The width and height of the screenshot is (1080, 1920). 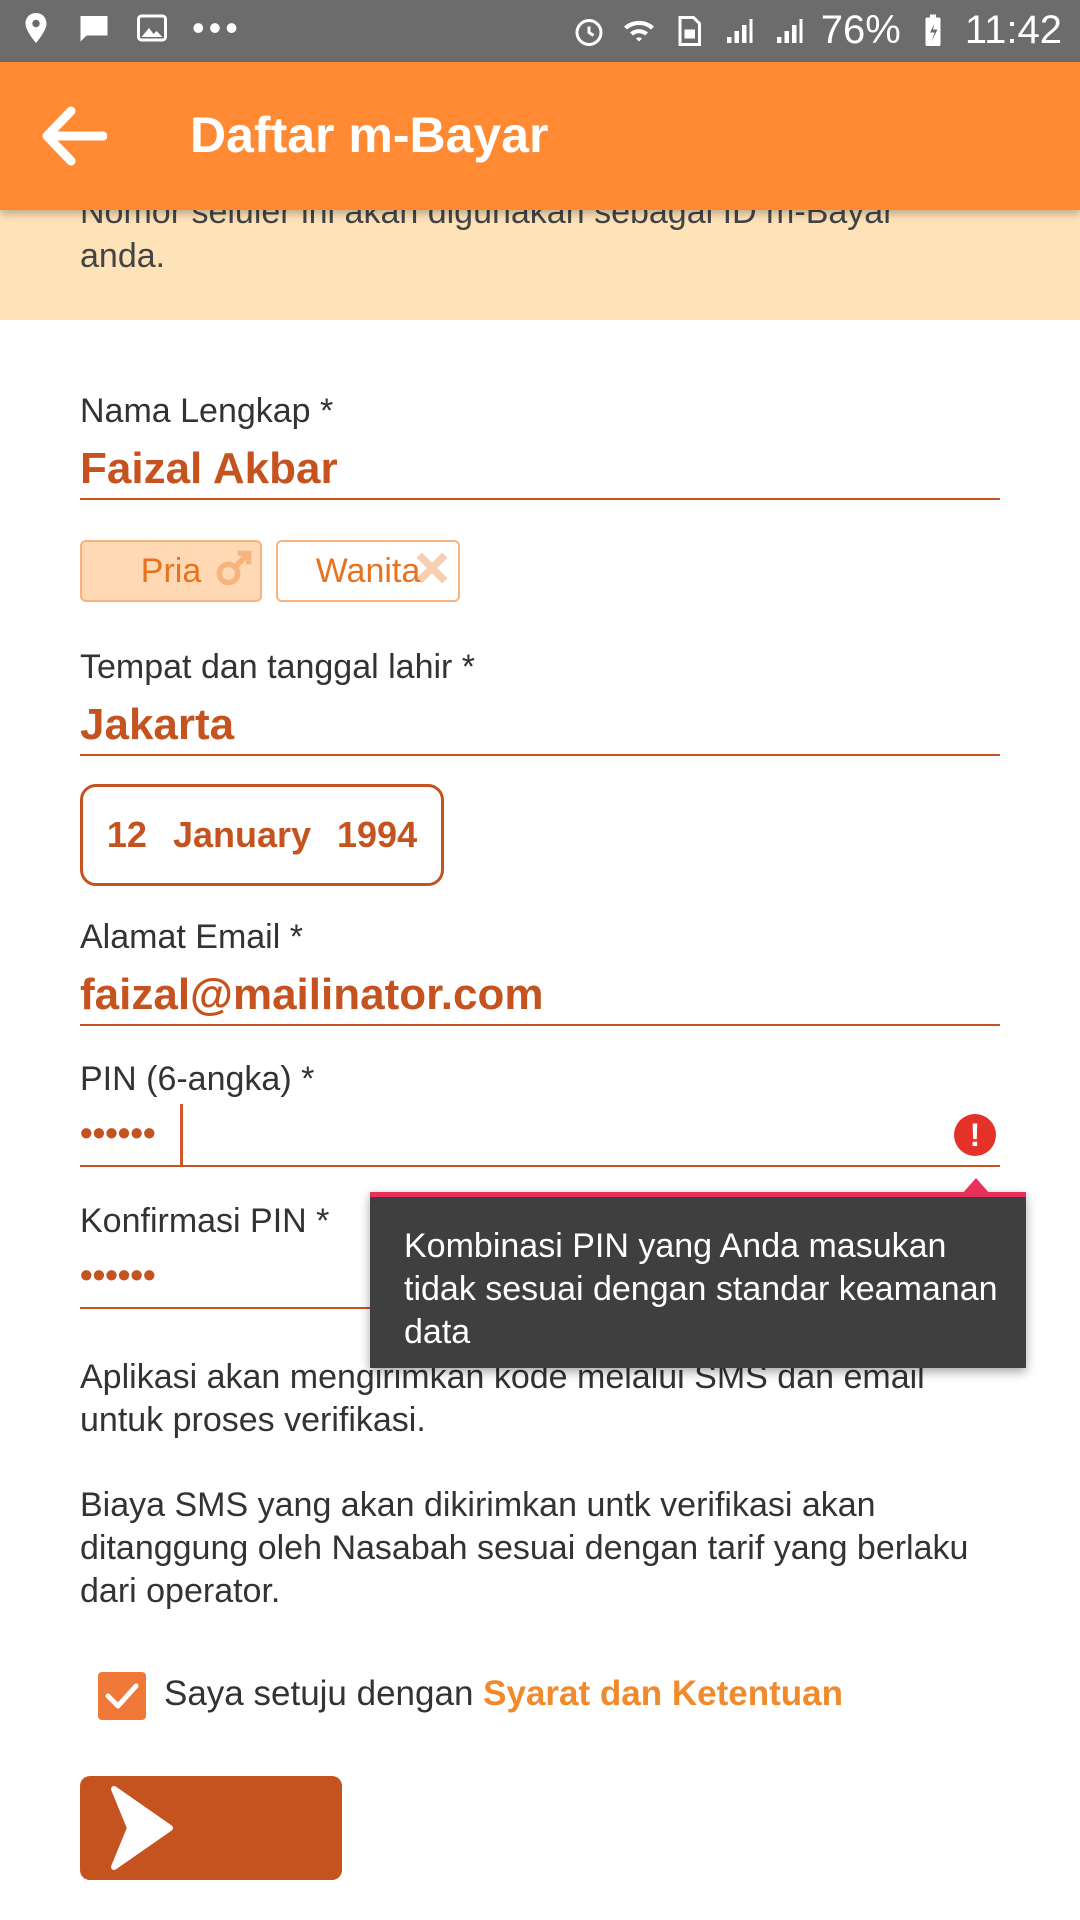 What do you see at coordinates (181, 1135) in the screenshot?
I see `text-cursor` at bounding box center [181, 1135].